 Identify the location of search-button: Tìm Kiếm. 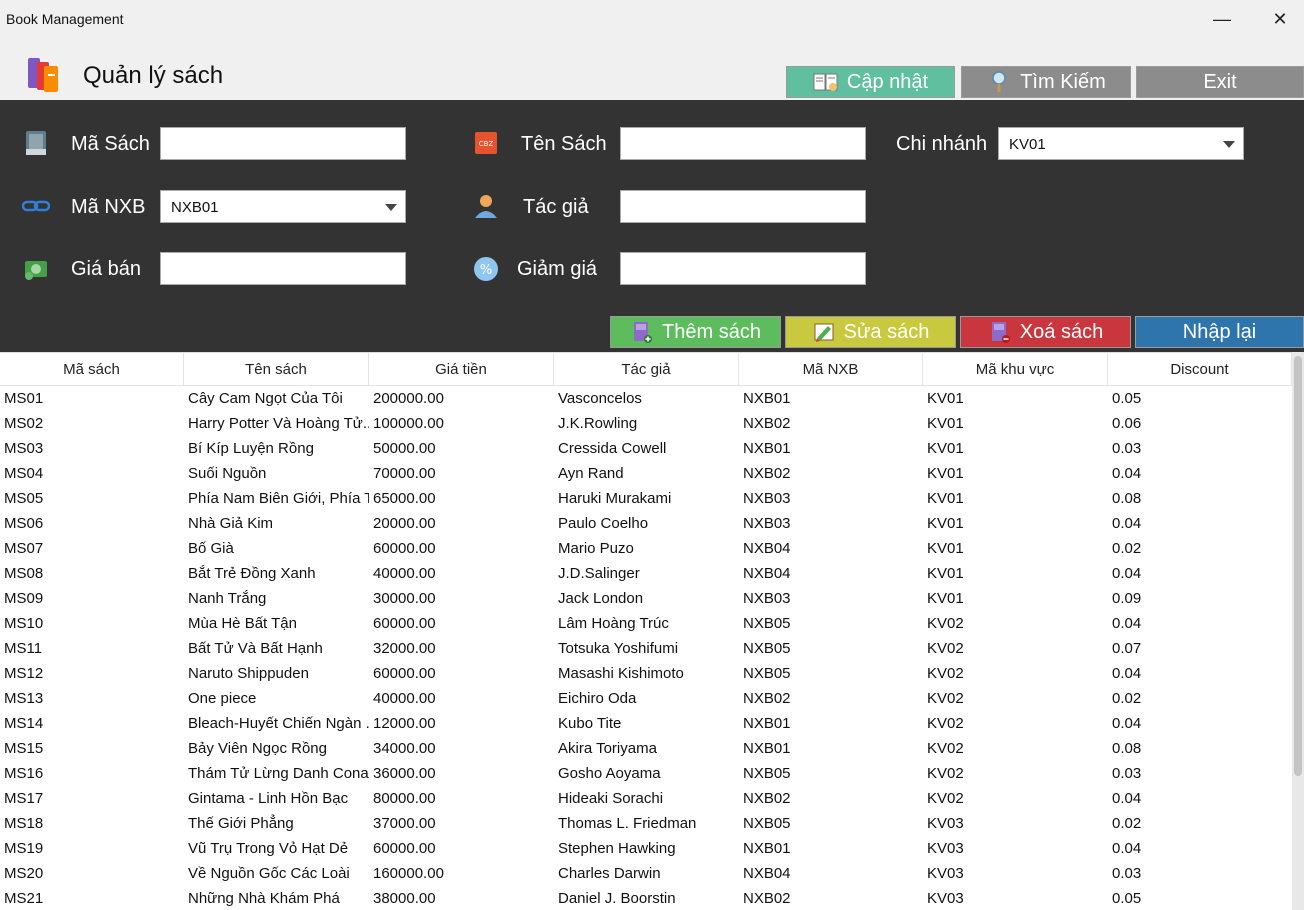
(1046, 82).